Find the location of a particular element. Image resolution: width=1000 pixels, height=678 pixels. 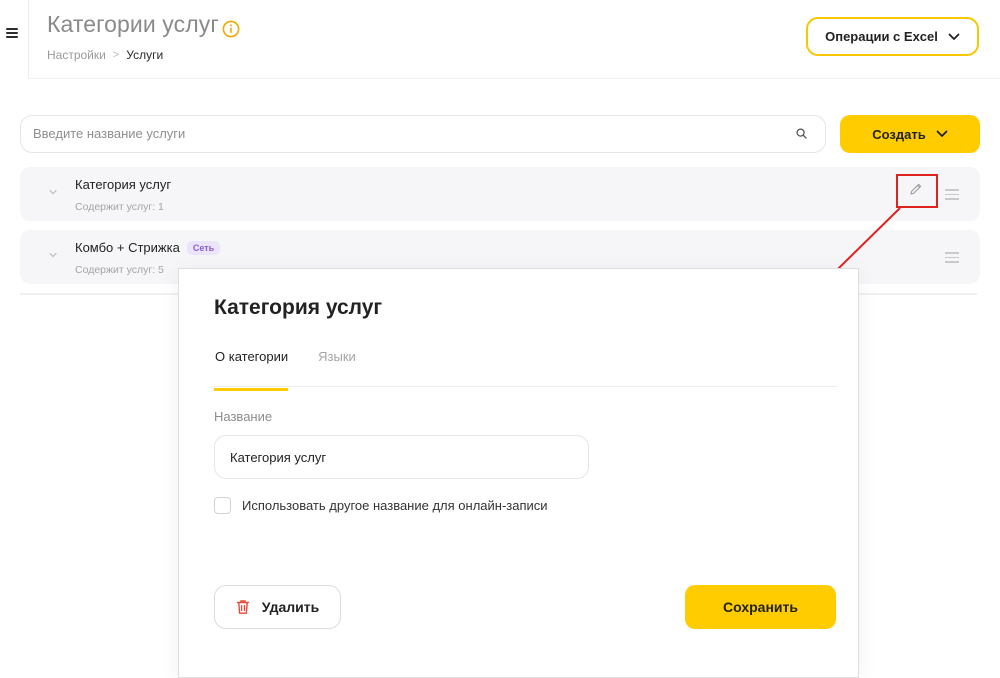

page-title: Категории услуг is located at coordinates (133, 24).